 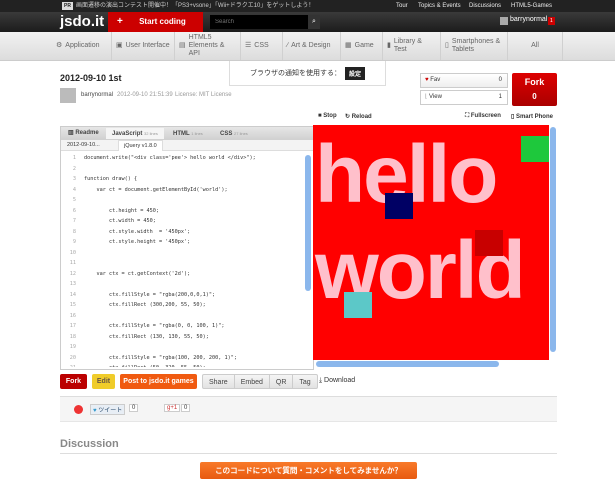 What do you see at coordinates (182, 347) in the screenshot?
I see `code-line: 19` at bounding box center [182, 347].